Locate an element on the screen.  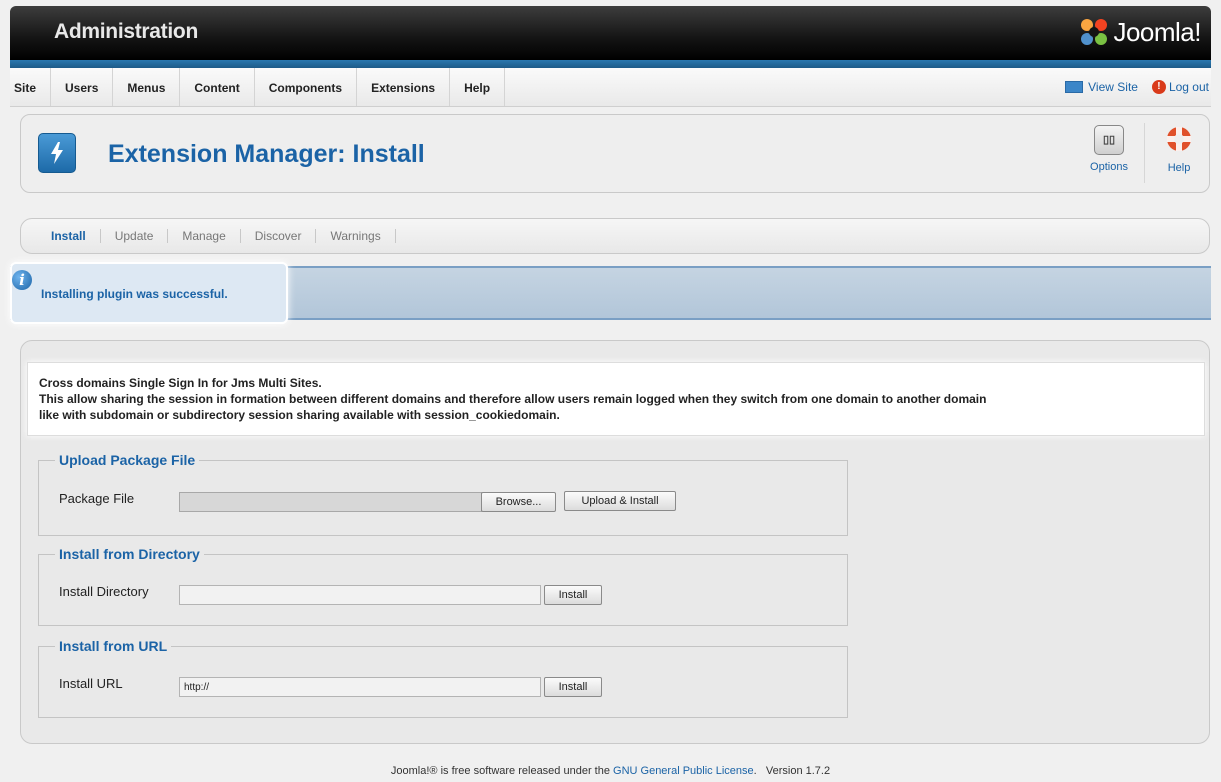
help-label: Help is located at coordinates (1179, 168).